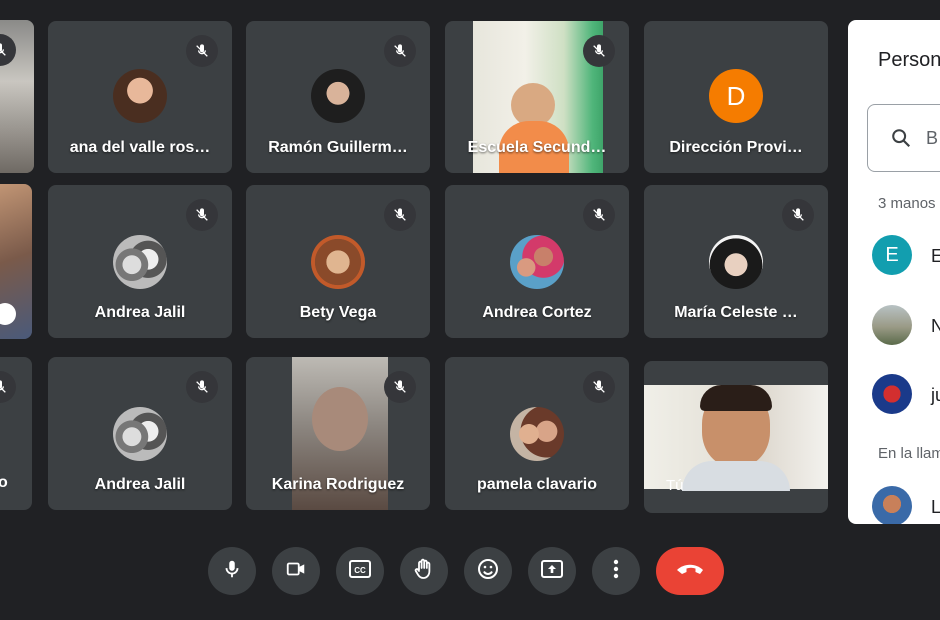 The width and height of the screenshot is (940, 620). I want to click on raise-hand-button, so click(424, 571).